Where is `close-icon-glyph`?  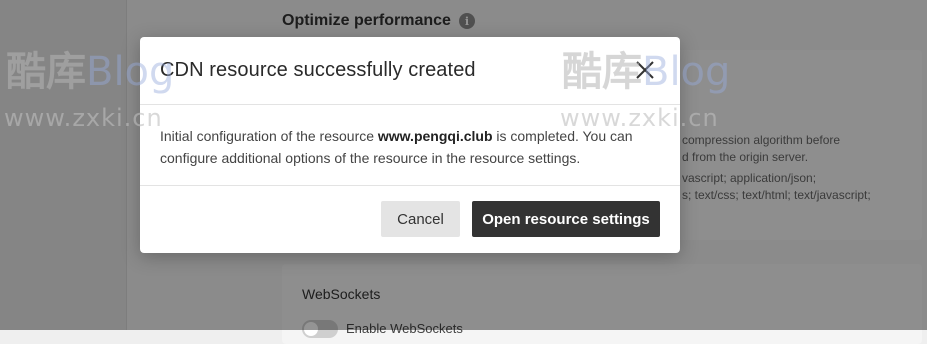
close-icon-glyph is located at coordinates (645, 70).